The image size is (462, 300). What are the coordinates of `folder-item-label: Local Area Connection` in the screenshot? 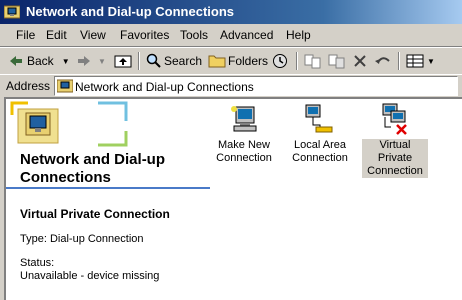 It's located at (320, 151).